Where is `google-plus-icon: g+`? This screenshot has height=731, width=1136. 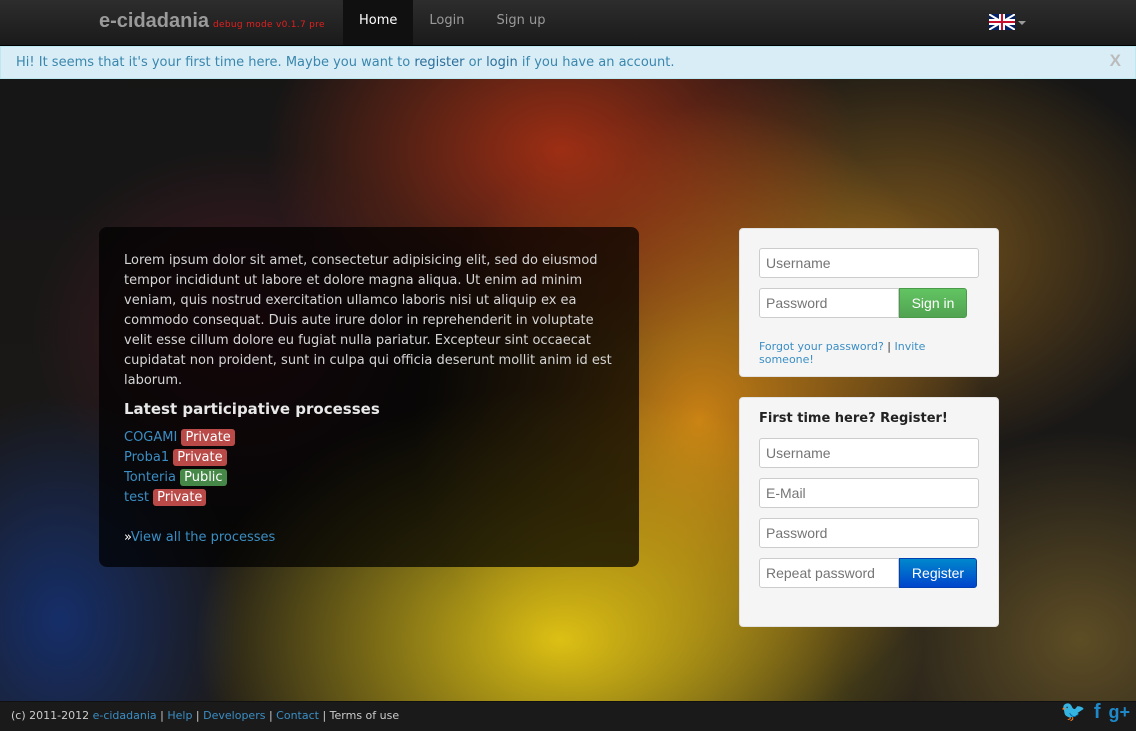
google-plus-icon: g+ is located at coordinates (1119, 712).